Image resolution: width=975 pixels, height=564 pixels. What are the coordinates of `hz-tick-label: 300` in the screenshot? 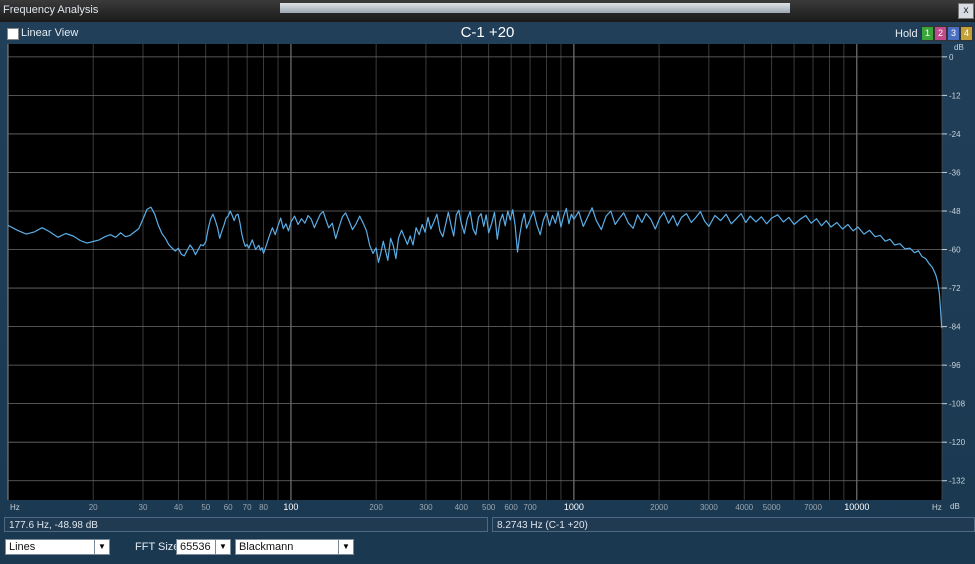 It's located at (426, 507).